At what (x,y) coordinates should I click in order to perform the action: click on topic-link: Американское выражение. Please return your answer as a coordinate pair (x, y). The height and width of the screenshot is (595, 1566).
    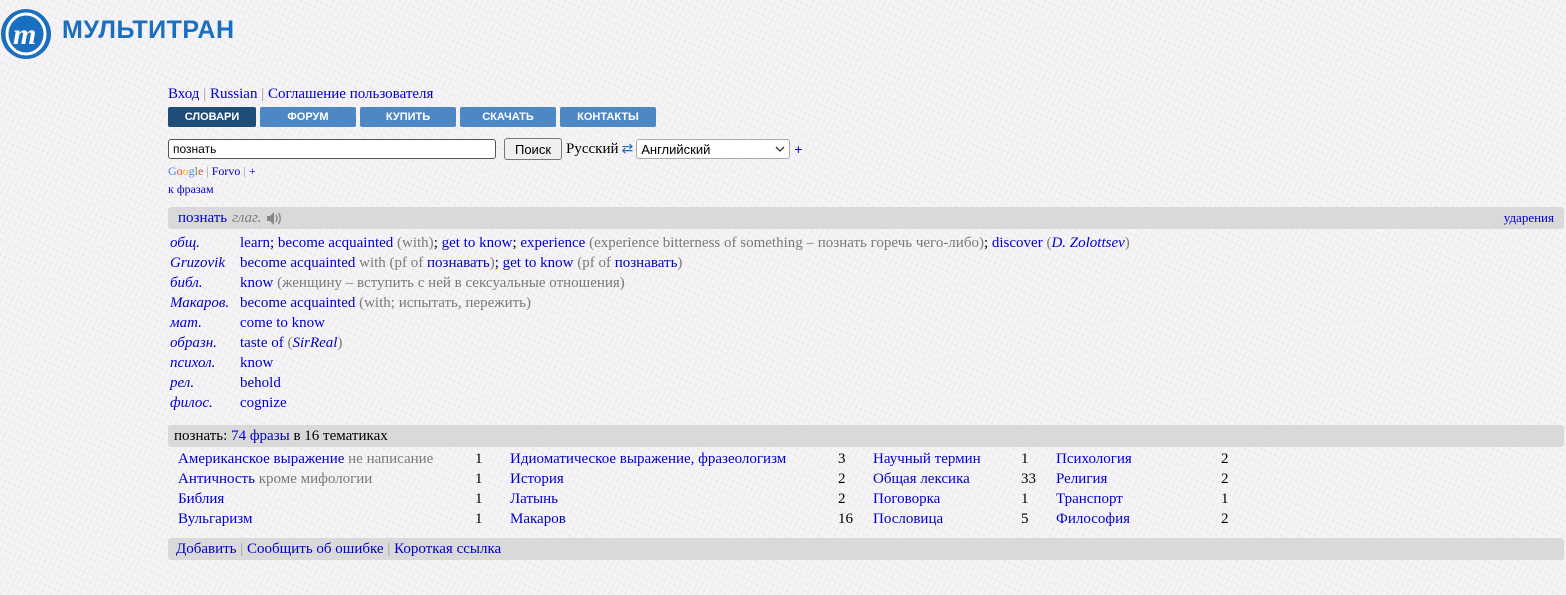
    Looking at the image, I should click on (261, 459).